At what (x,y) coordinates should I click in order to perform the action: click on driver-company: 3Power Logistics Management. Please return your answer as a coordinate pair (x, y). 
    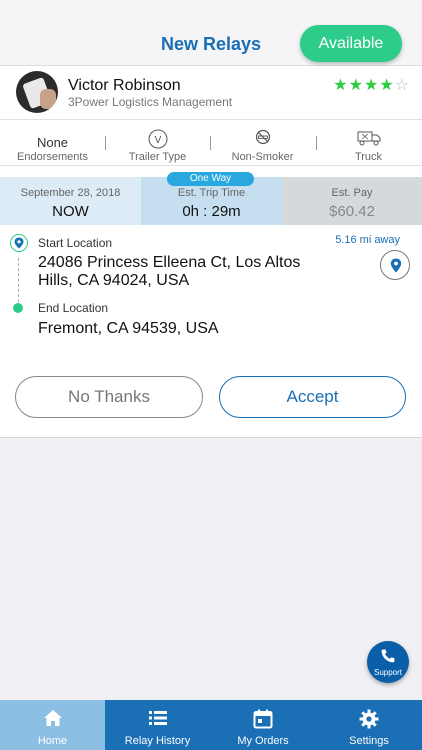
    Looking at the image, I should click on (150, 102).